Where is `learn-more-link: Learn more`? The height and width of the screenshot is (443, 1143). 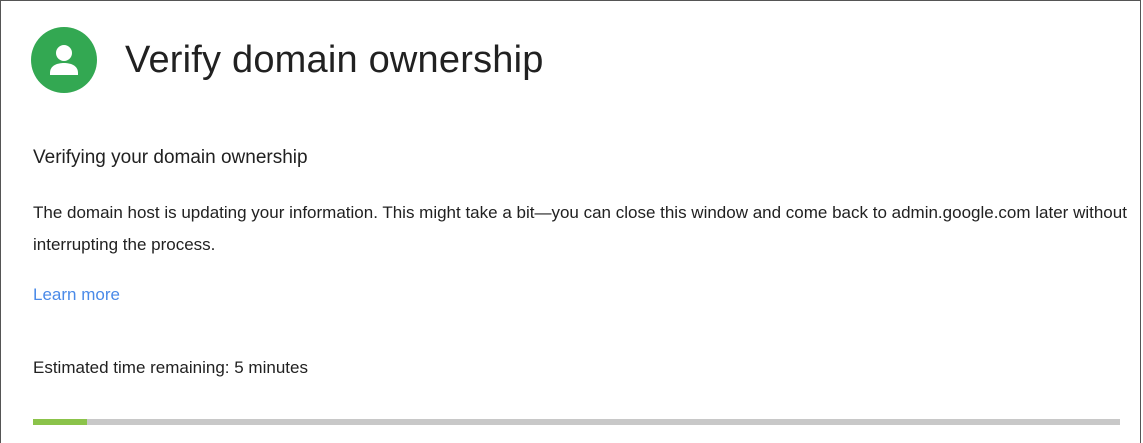
learn-more-link: Learn more is located at coordinates (76, 295).